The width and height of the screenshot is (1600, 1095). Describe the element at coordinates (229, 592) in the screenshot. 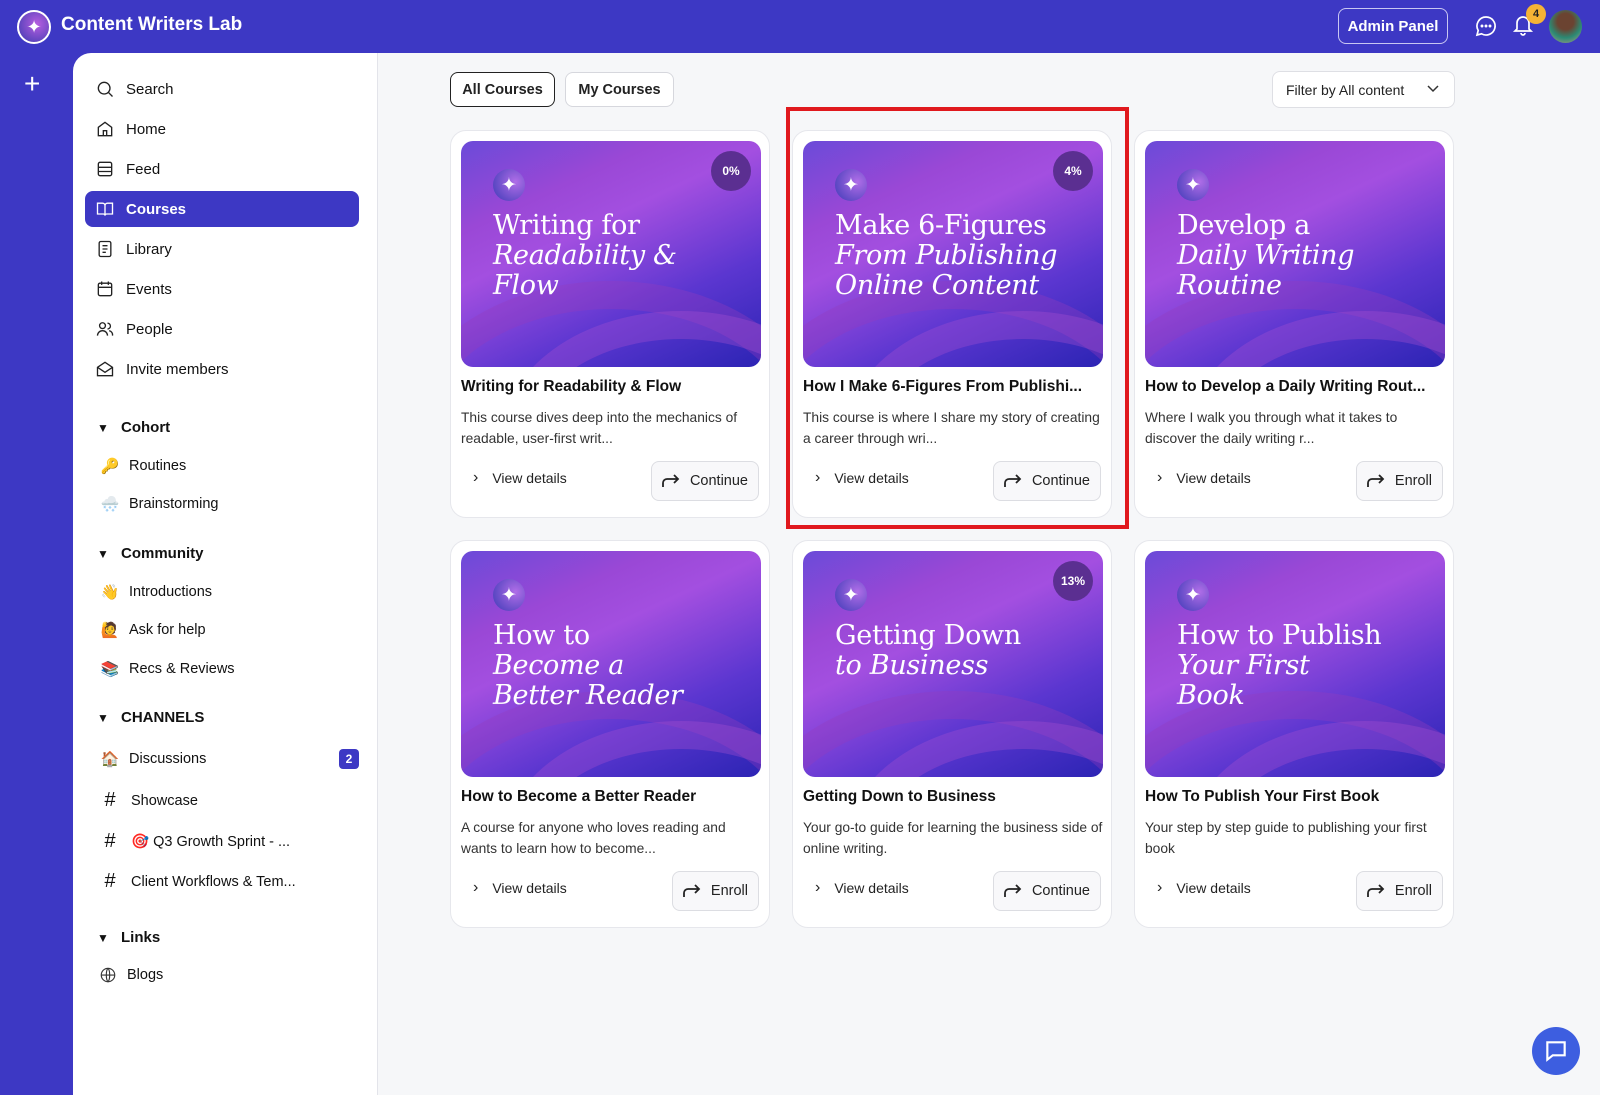

I see `space-introductions: 👋 Introductions` at that location.